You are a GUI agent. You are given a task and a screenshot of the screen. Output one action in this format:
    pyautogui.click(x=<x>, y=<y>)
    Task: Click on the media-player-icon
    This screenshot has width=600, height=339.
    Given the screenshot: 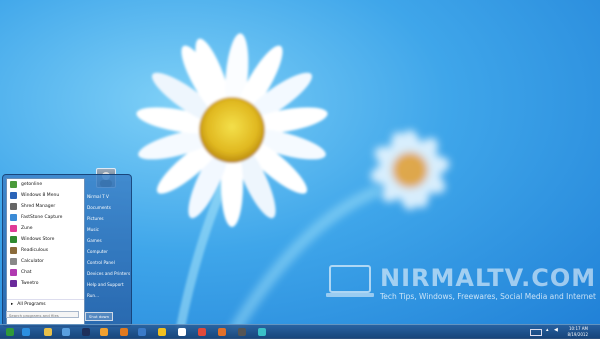 What is the action you would take?
    pyautogui.click(x=104, y=332)
    